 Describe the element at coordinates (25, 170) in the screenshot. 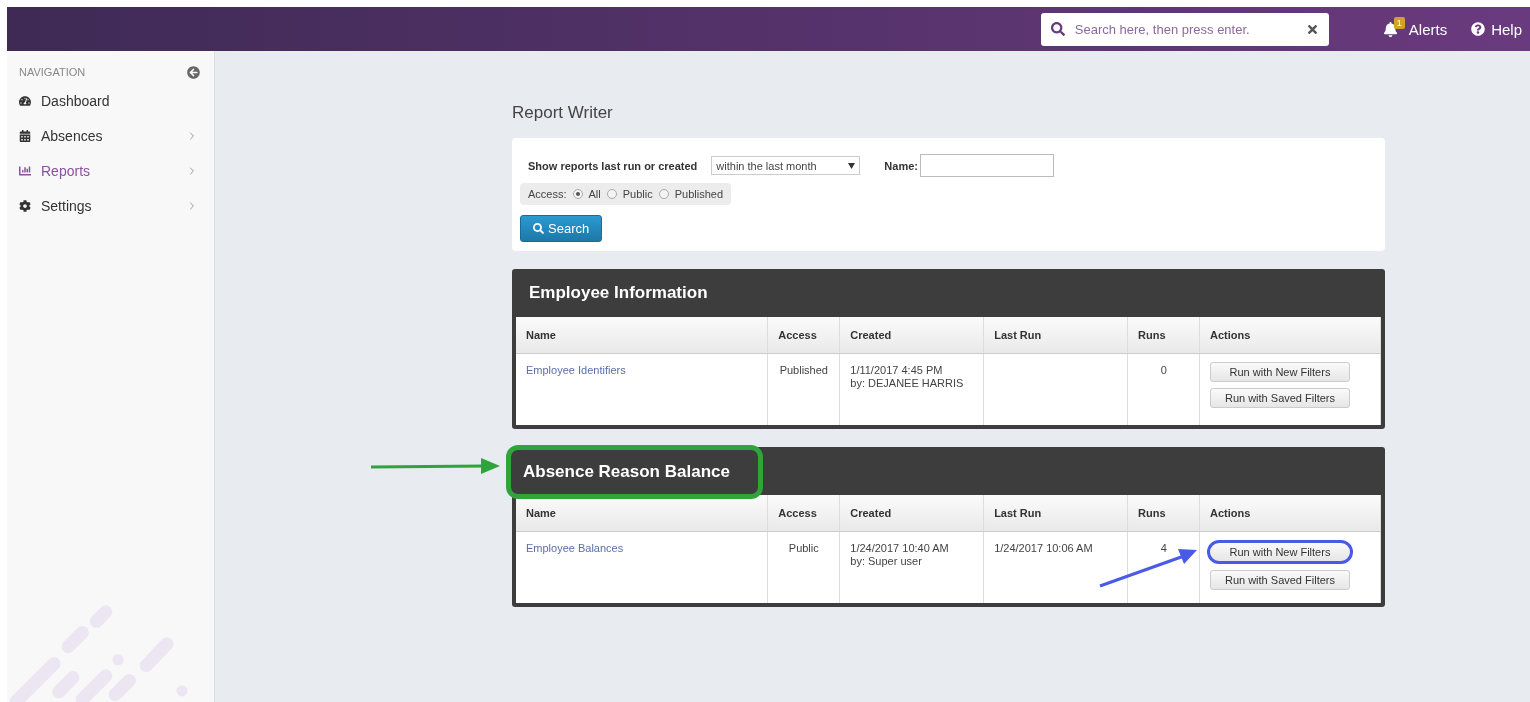

I see `bar-chart-icon` at that location.